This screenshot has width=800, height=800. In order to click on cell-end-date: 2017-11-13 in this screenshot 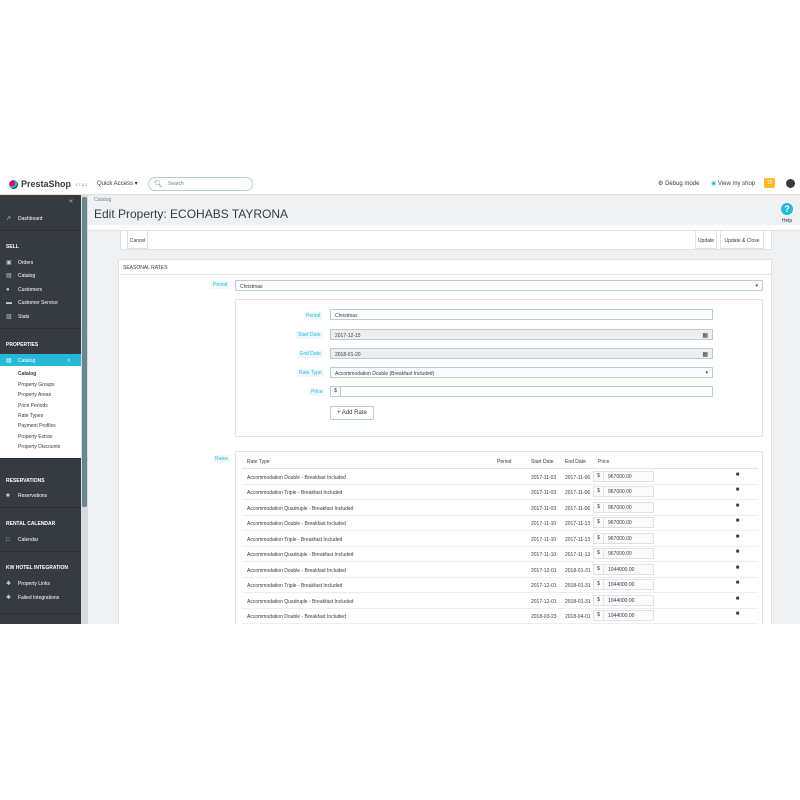, I will do `click(578, 555)`.